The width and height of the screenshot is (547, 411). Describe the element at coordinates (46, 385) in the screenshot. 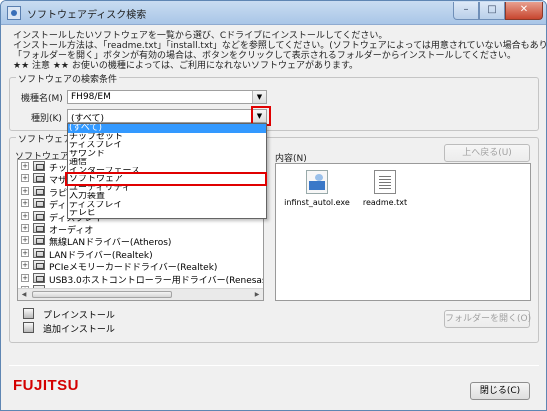

I see `fujitsu-logo: FUJITSU` at that location.